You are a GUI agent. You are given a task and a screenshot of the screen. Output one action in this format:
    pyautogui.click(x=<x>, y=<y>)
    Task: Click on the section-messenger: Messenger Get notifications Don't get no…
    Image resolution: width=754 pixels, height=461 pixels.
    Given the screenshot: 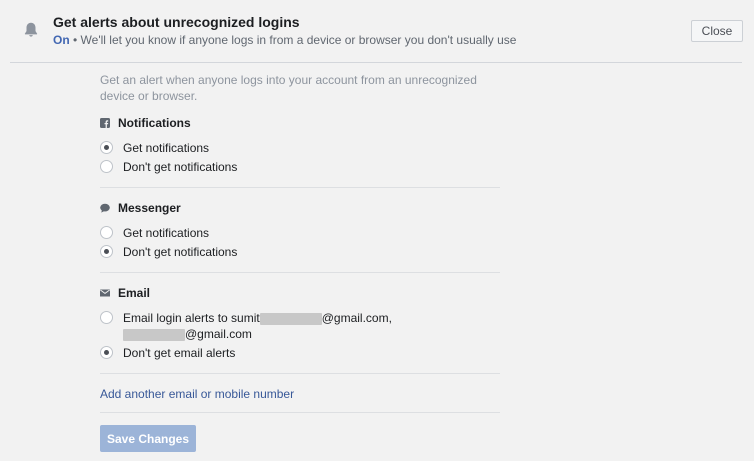 What is the action you would take?
    pyautogui.click(x=300, y=231)
    